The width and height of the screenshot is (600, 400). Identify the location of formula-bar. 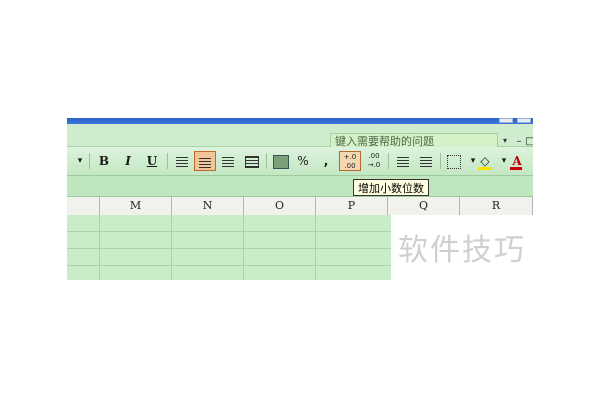
(300, 186).